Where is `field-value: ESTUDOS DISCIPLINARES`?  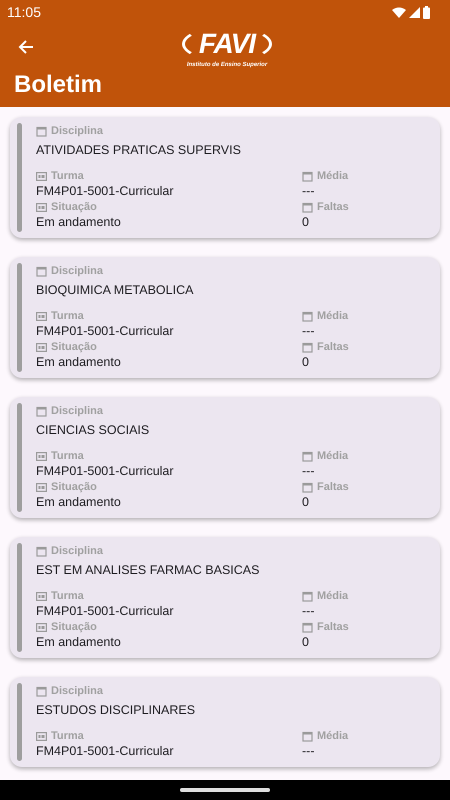
field-value: ESTUDOS DISCIPLINARES is located at coordinates (116, 710).